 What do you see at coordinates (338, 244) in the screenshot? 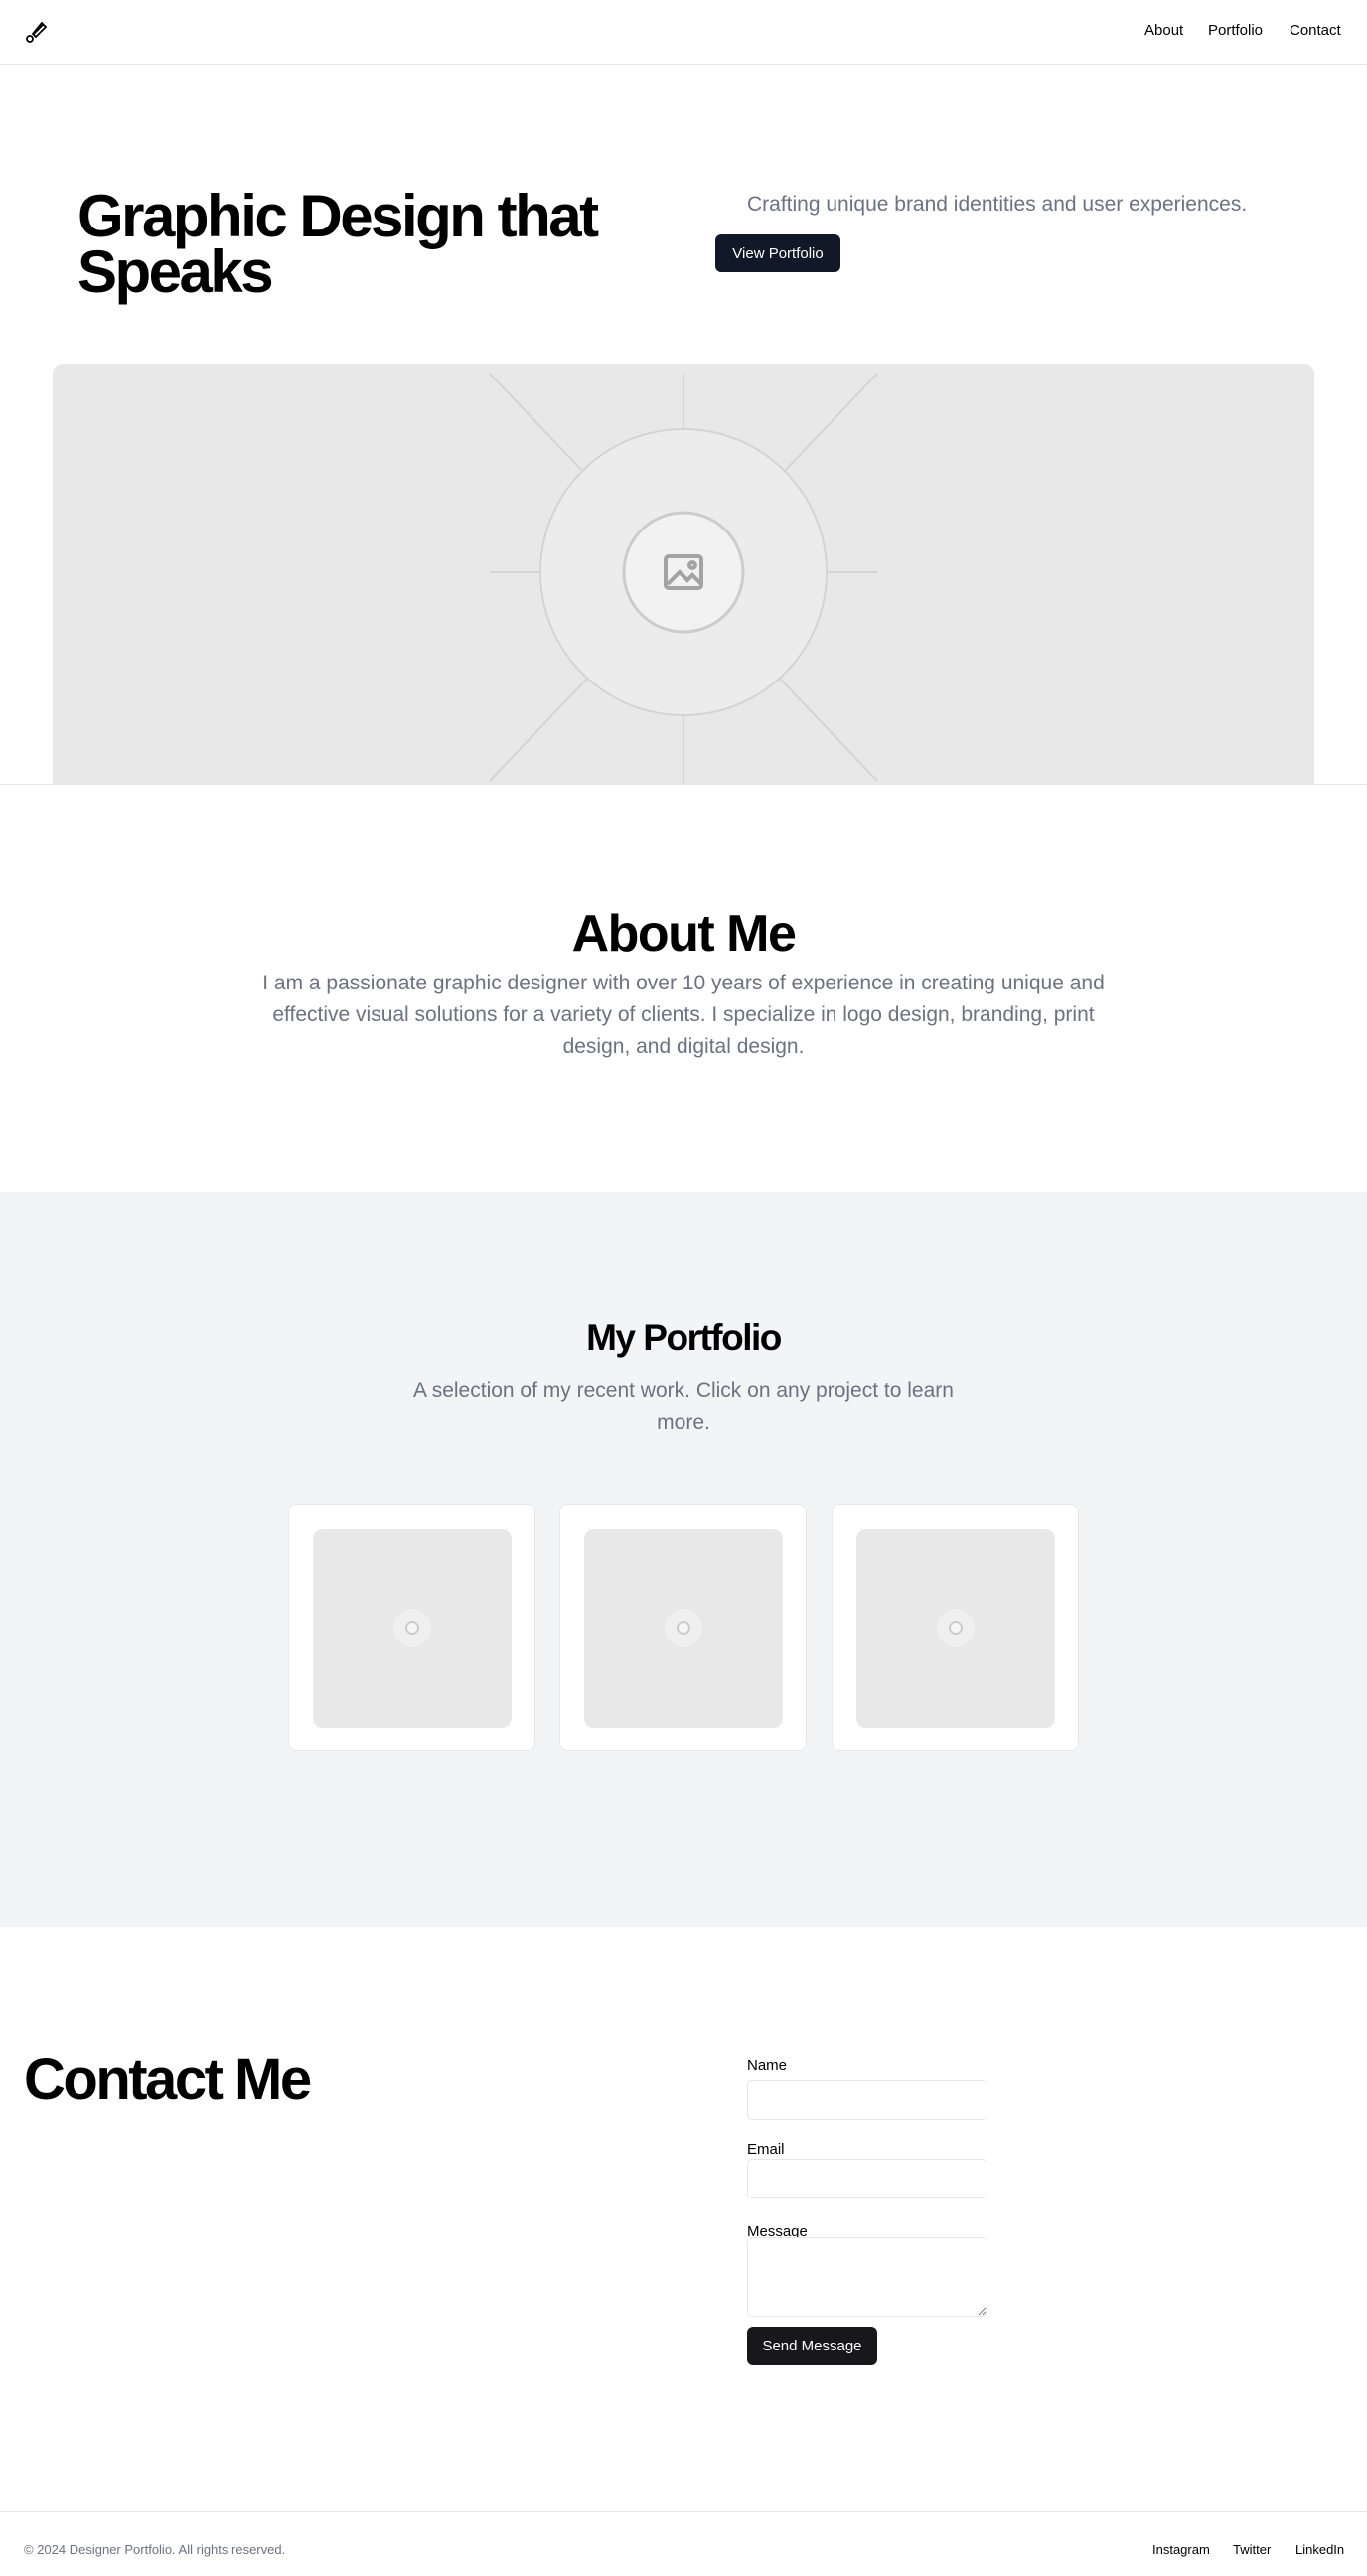
I see `hero-title: Graphic Design that Speaks` at bounding box center [338, 244].